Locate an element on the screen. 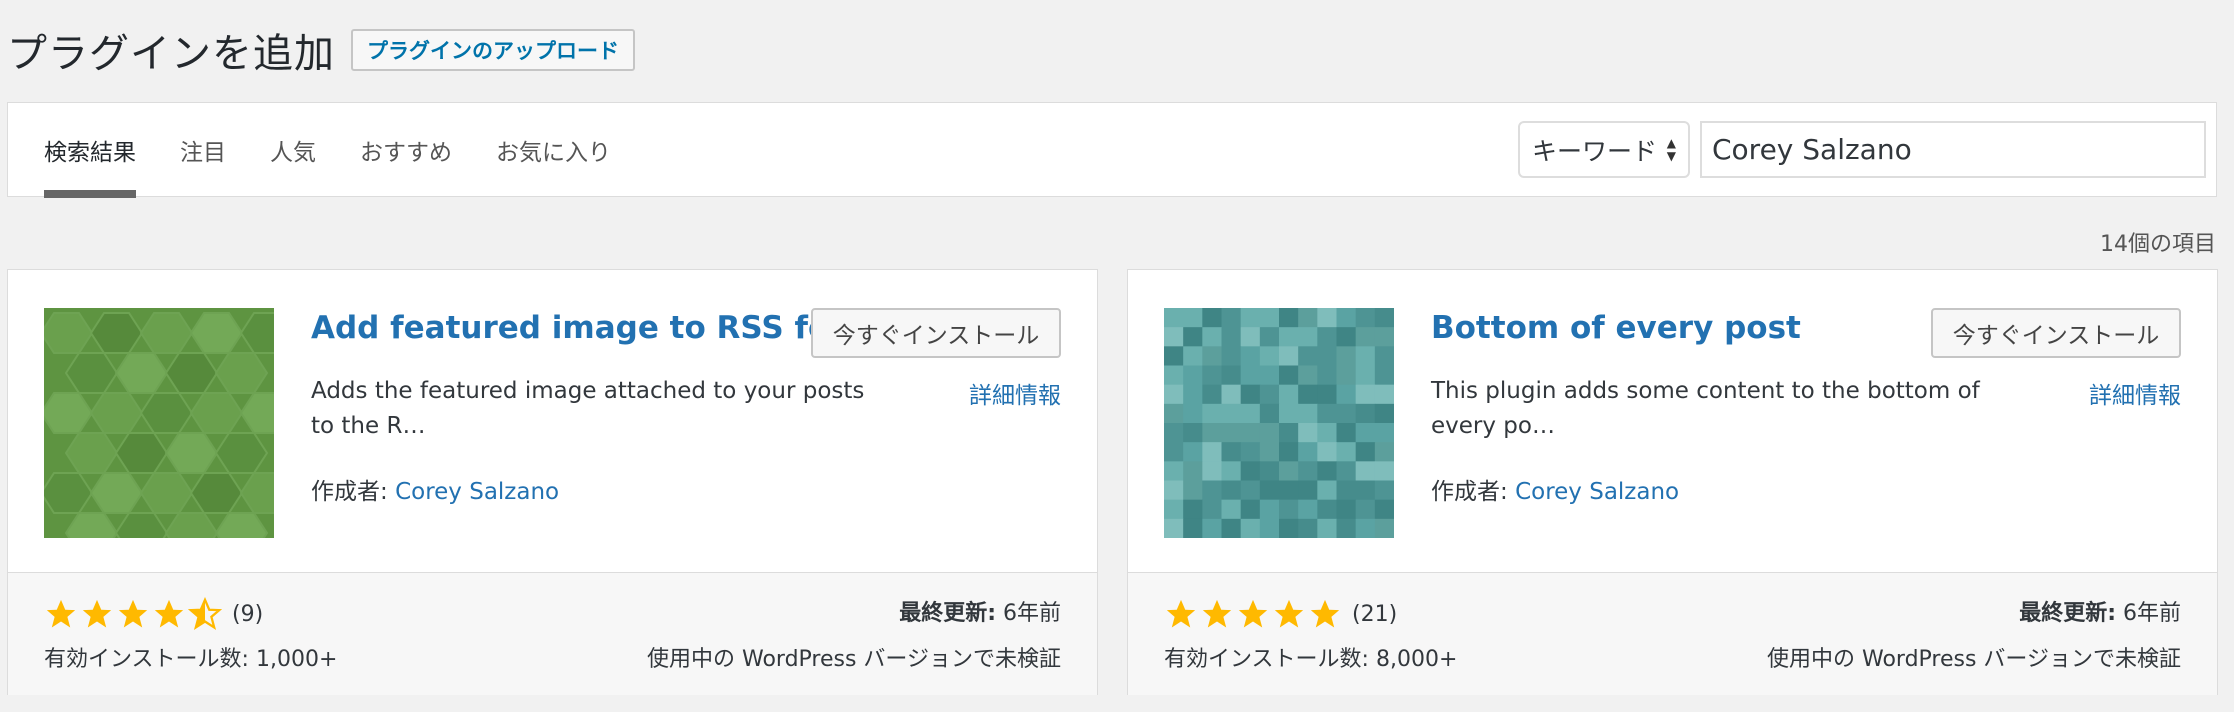 The width and height of the screenshot is (2234, 712). search-type-value: キーワード is located at coordinates (1595, 151).